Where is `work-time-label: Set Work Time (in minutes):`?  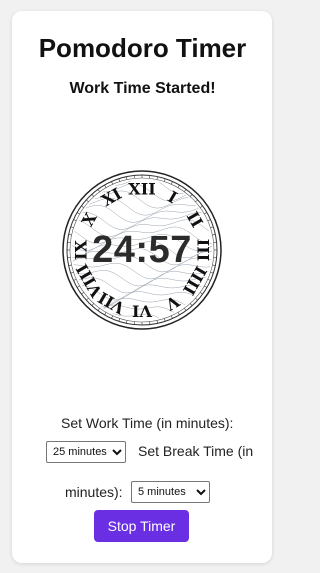
work-time-label: Set Work Time (in minutes): is located at coordinates (147, 423).